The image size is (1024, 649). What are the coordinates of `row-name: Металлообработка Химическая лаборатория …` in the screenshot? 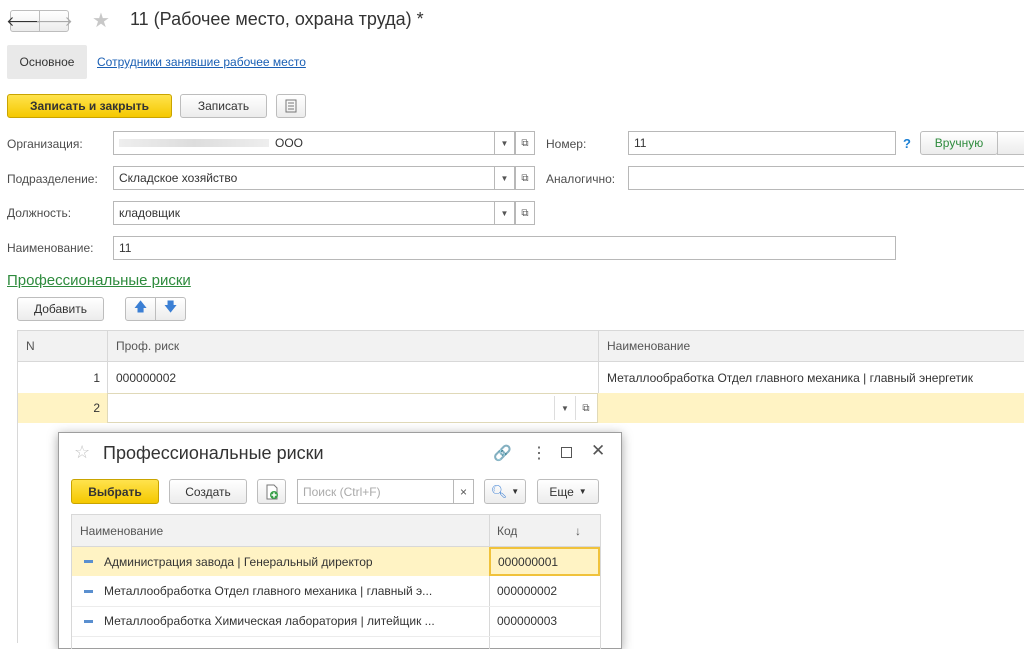 It's located at (269, 621).